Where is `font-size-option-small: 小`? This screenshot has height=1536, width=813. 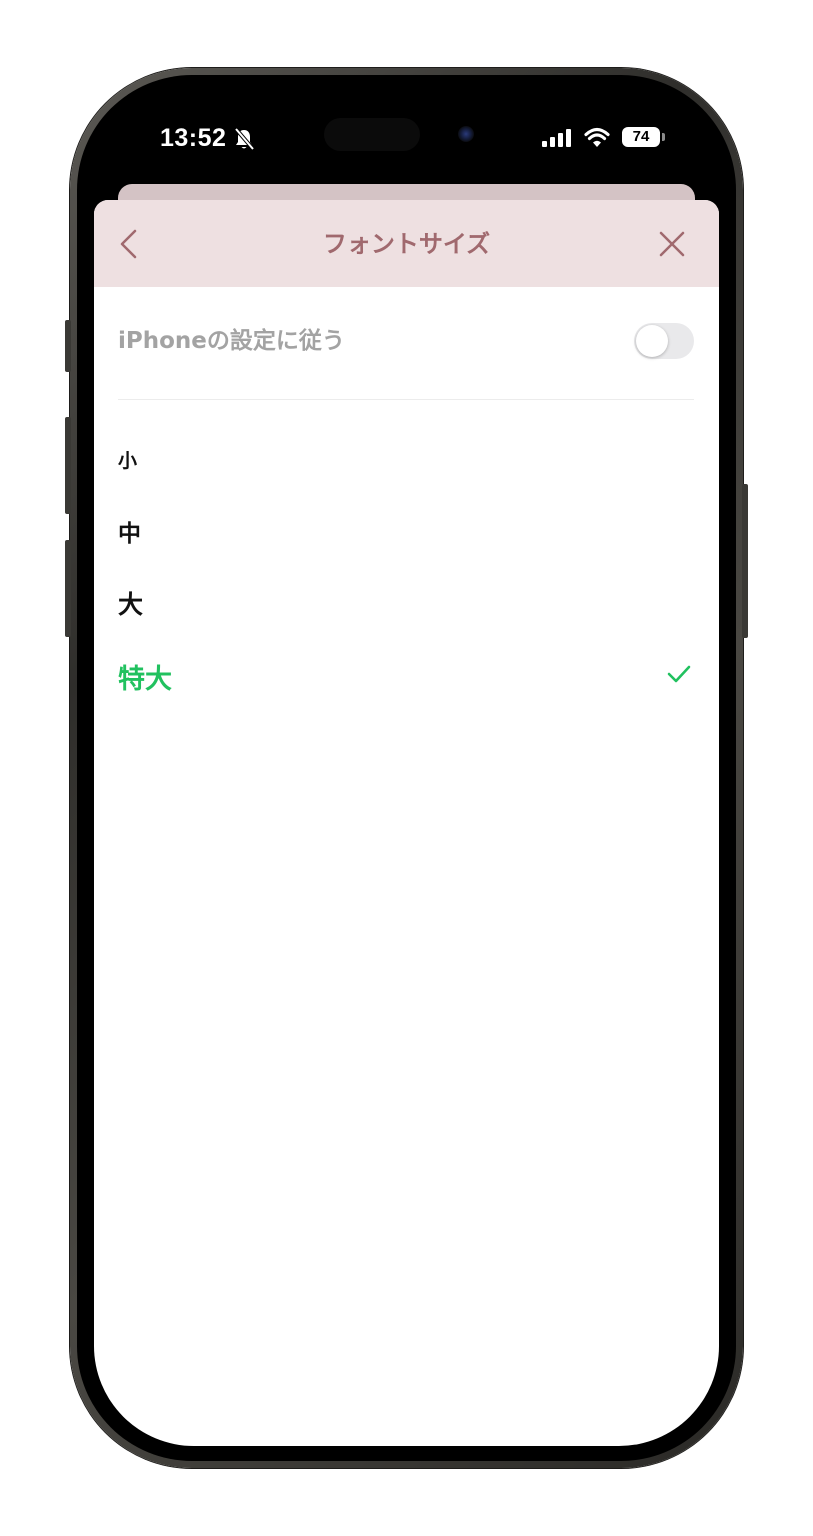
font-size-option-small: 小 is located at coordinates (406, 460).